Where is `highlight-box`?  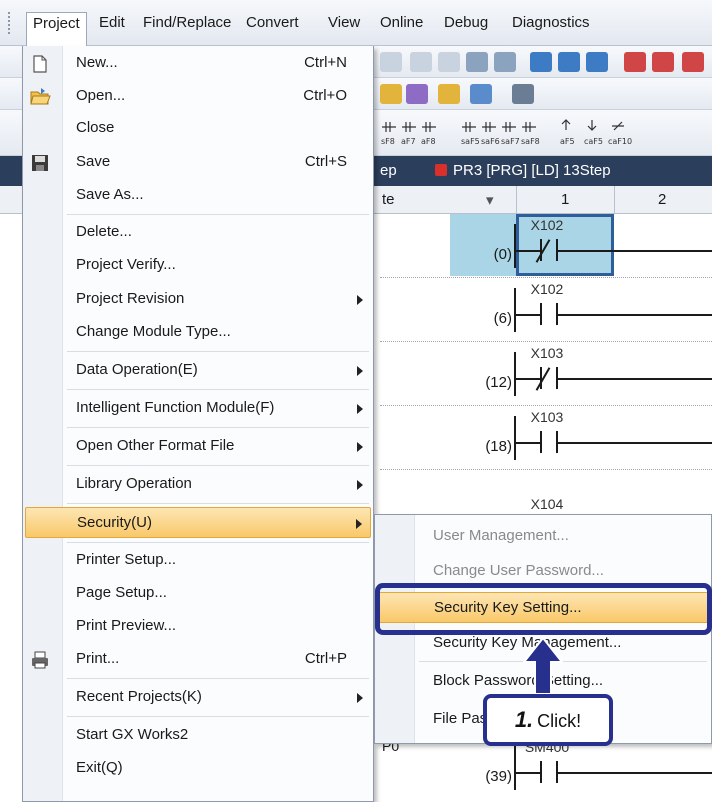
highlight-box is located at coordinates (543, 609).